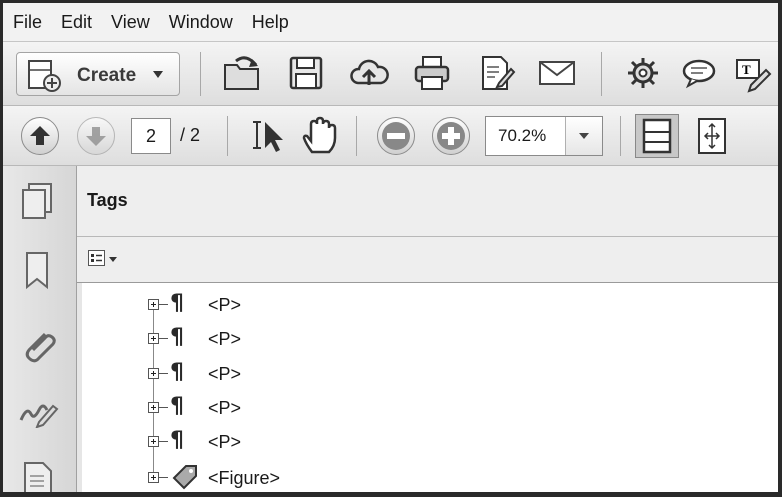  I want to click on navigation-pane-rail, so click(40, 329).